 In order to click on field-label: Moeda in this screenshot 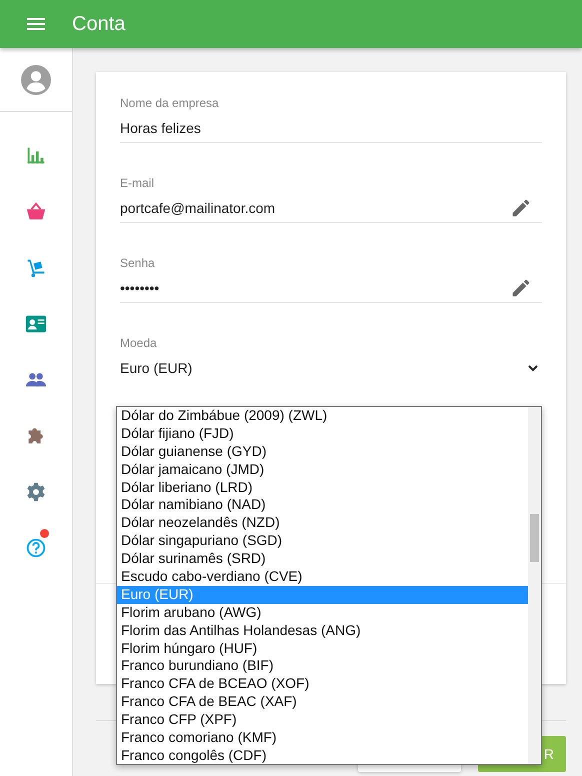, I will do `click(139, 343)`.